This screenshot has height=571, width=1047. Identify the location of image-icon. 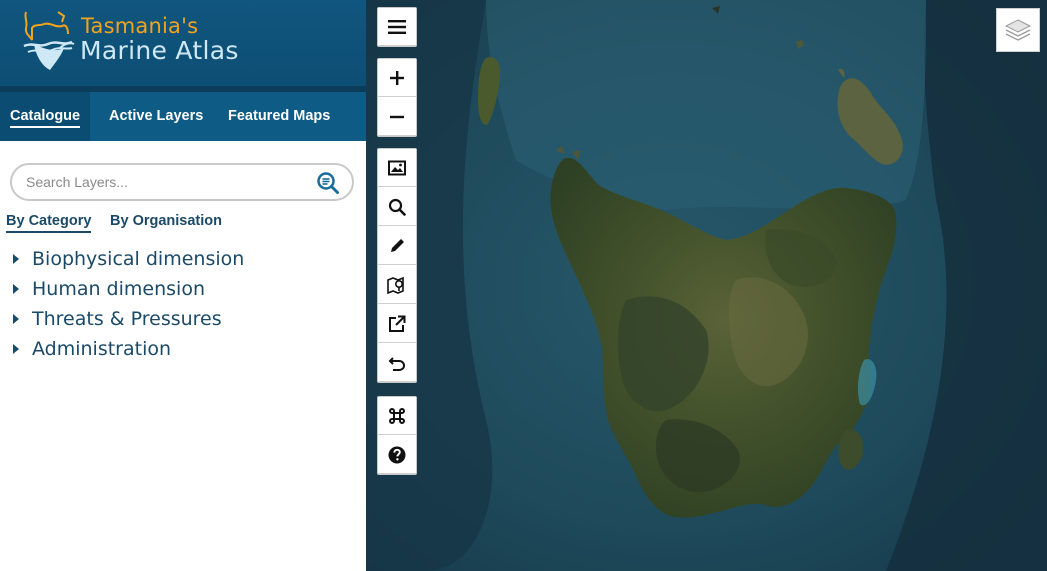
(397, 167).